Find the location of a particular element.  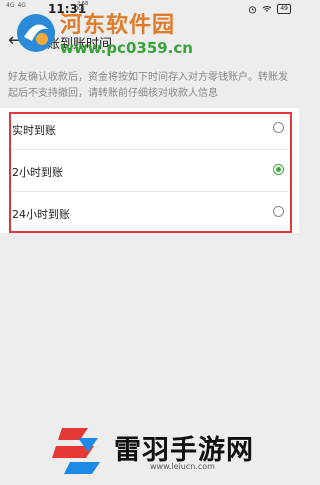

signal-indicators: 4G 4G is located at coordinates (16, 6).